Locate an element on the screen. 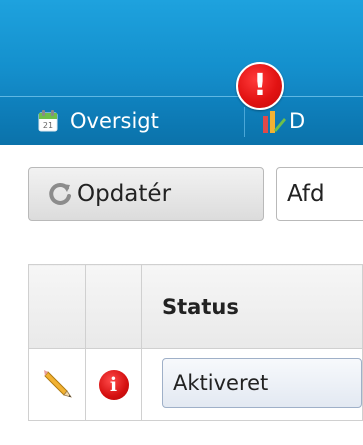 Image resolution: width=363 pixels, height=445 pixels. pencil-icon is located at coordinates (57, 383).